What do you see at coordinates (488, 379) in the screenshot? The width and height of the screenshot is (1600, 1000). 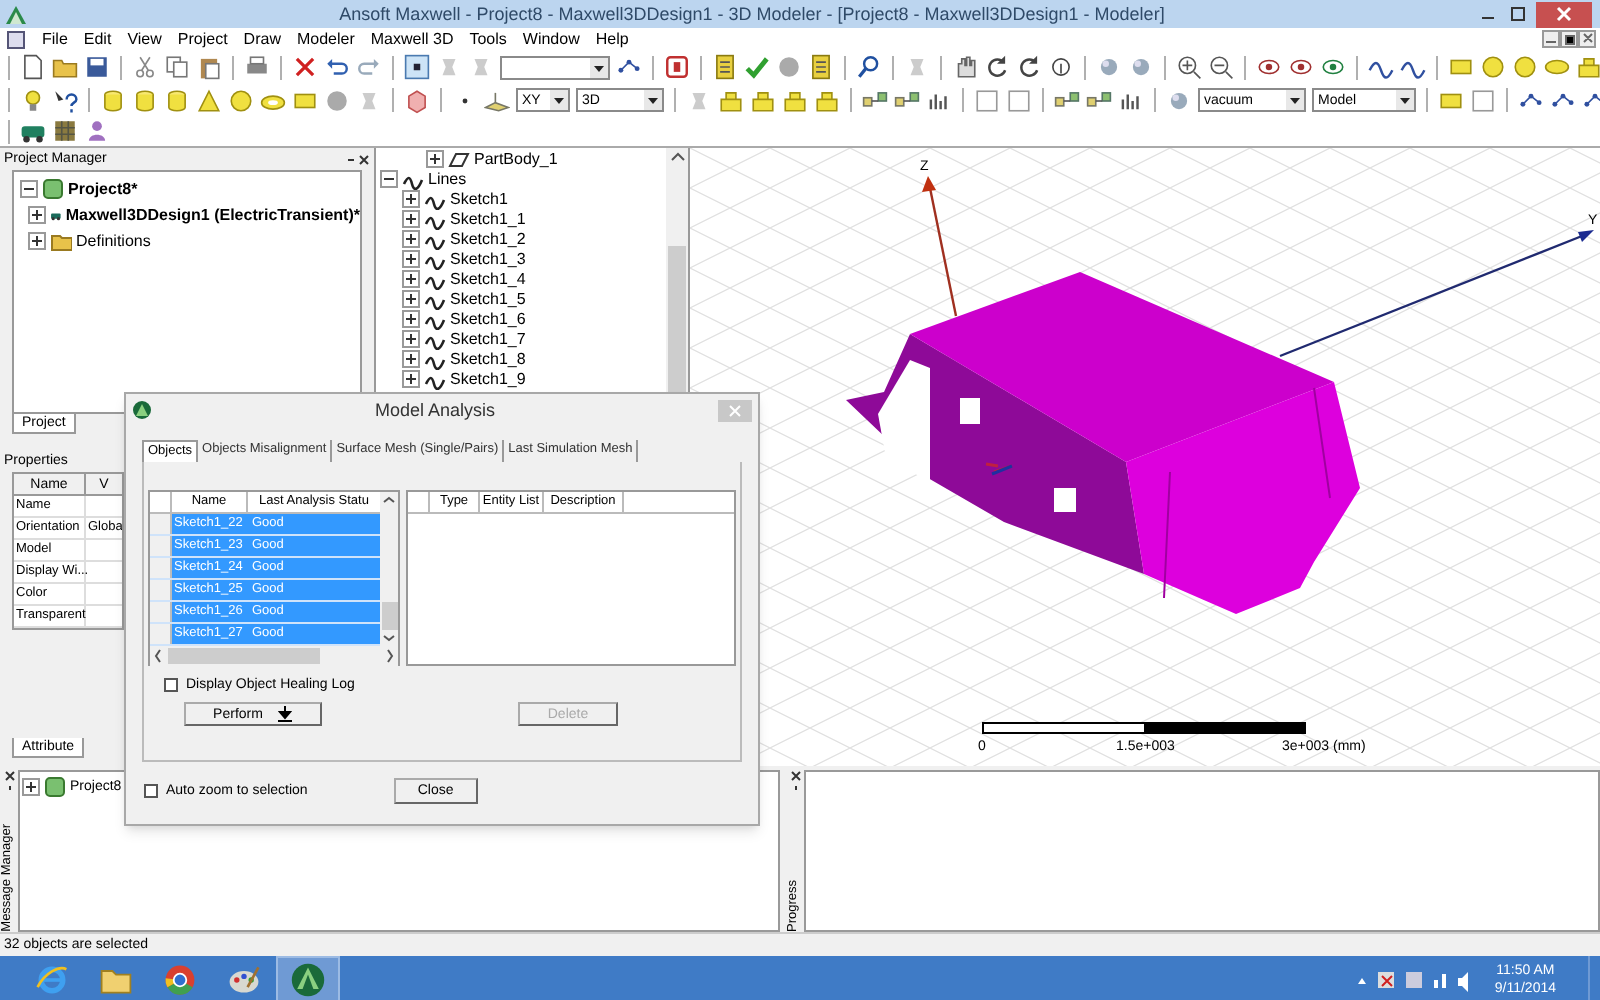 I see `tree-item: Sketch1_9` at bounding box center [488, 379].